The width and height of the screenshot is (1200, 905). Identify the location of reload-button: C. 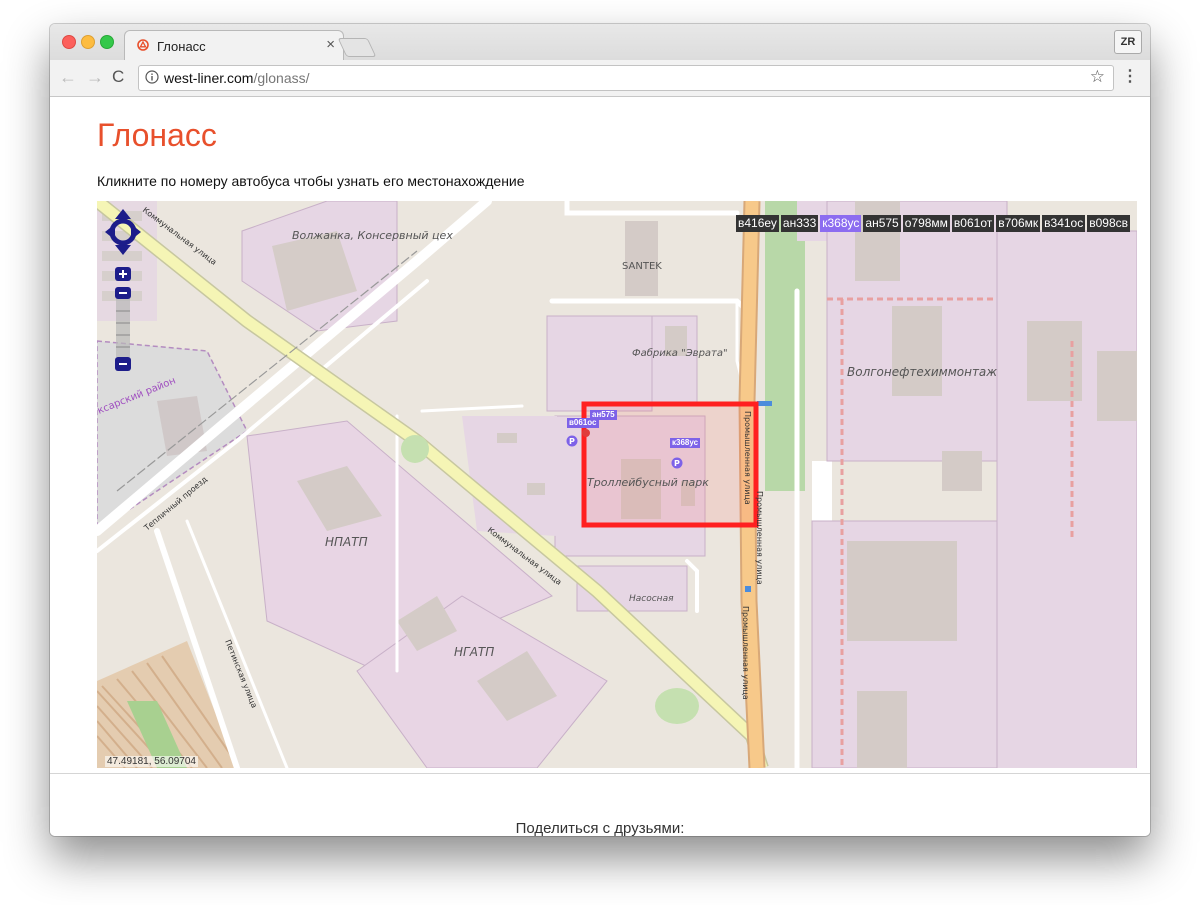
(118, 77).